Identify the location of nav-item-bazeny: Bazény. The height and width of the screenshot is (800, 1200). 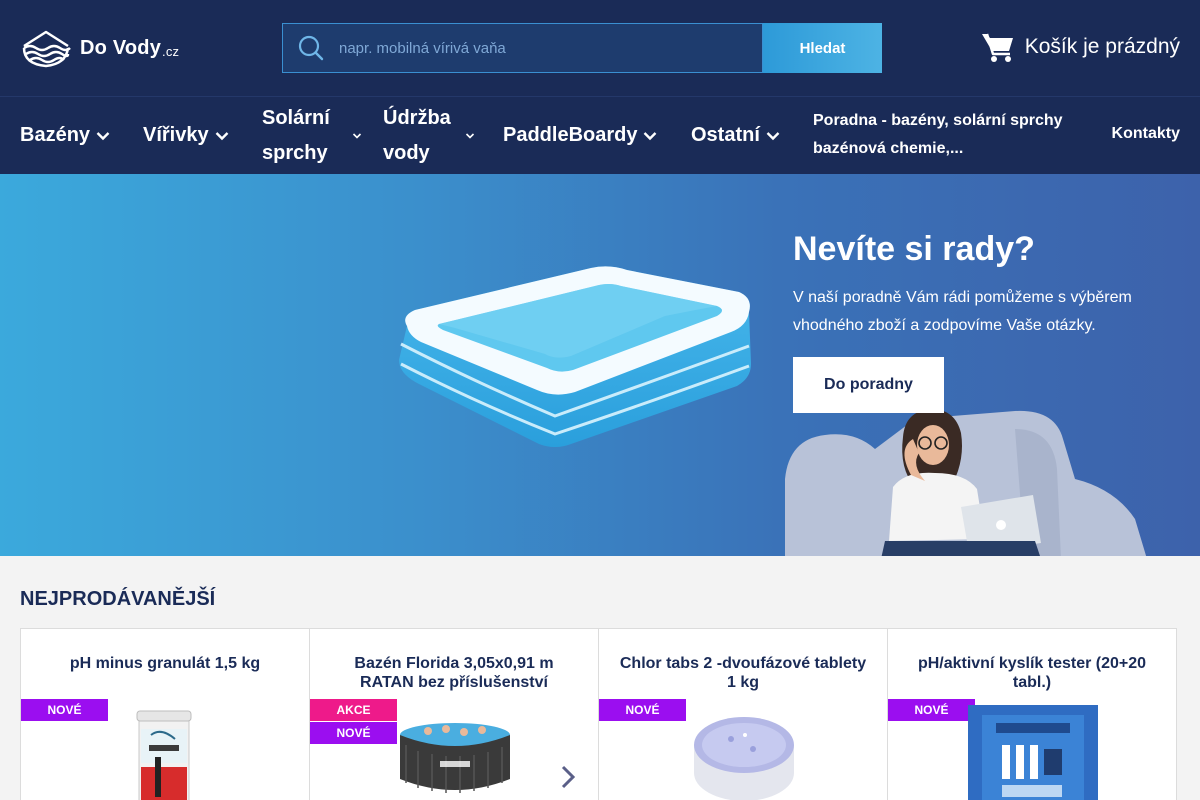
(65, 135).